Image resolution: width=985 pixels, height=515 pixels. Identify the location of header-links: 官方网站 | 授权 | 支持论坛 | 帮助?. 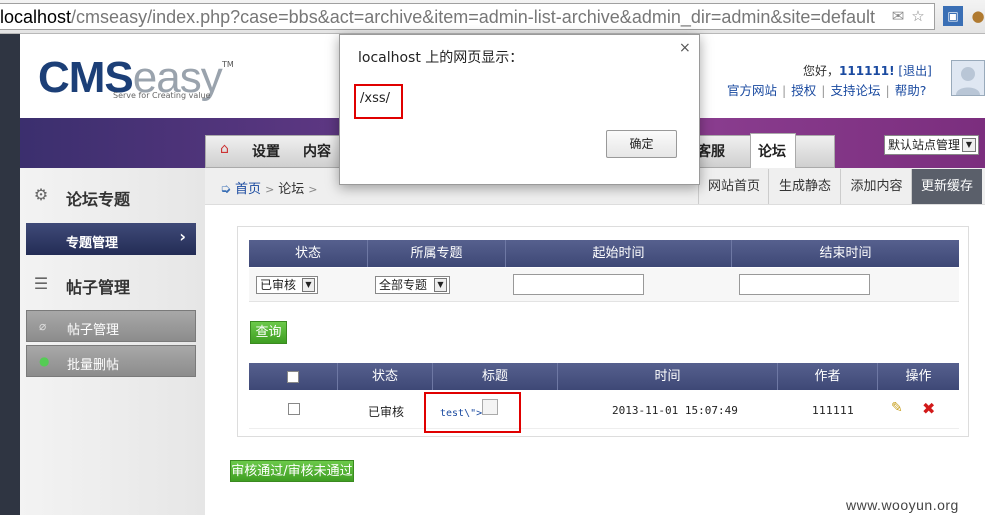
(827, 90).